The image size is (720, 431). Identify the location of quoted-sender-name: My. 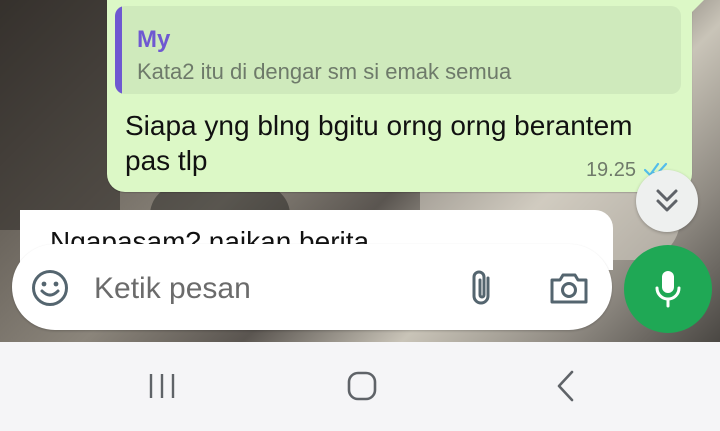
(154, 39).